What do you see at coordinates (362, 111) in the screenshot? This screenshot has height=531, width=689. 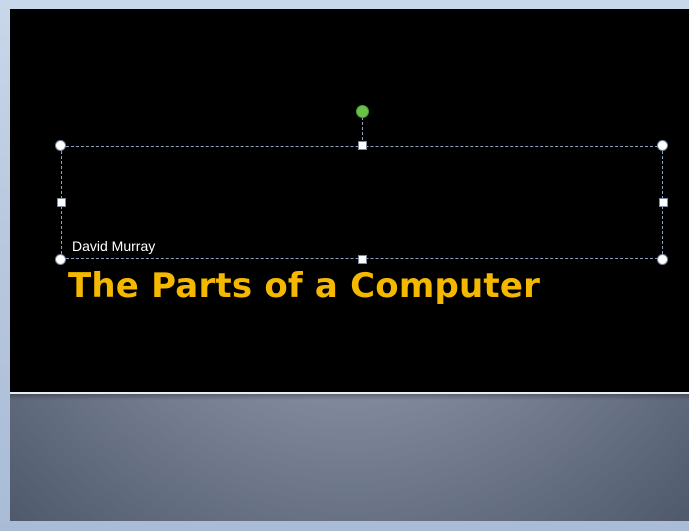 I see `rotate-handle-icon` at bounding box center [362, 111].